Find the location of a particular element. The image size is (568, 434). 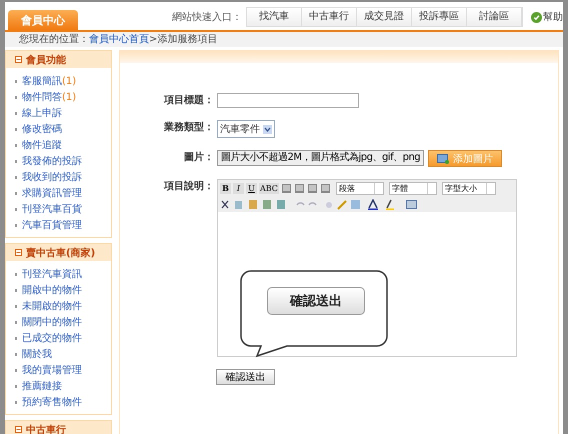

quick-link: 中古車行 is located at coordinates (329, 17).